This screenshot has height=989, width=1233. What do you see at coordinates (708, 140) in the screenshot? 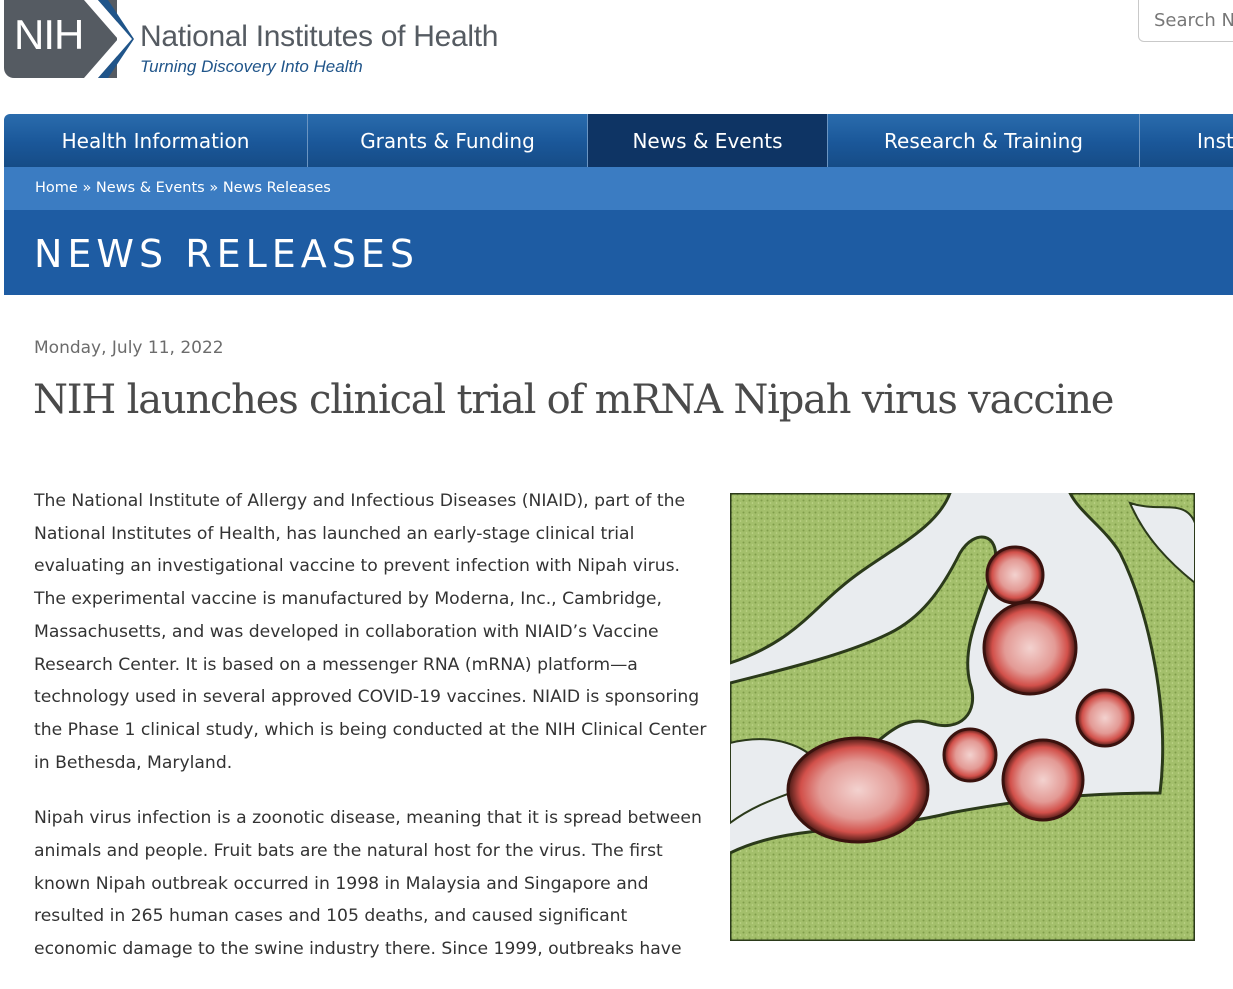
I see `nav-item-news-events: News & Events` at bounding box center [708, 140].